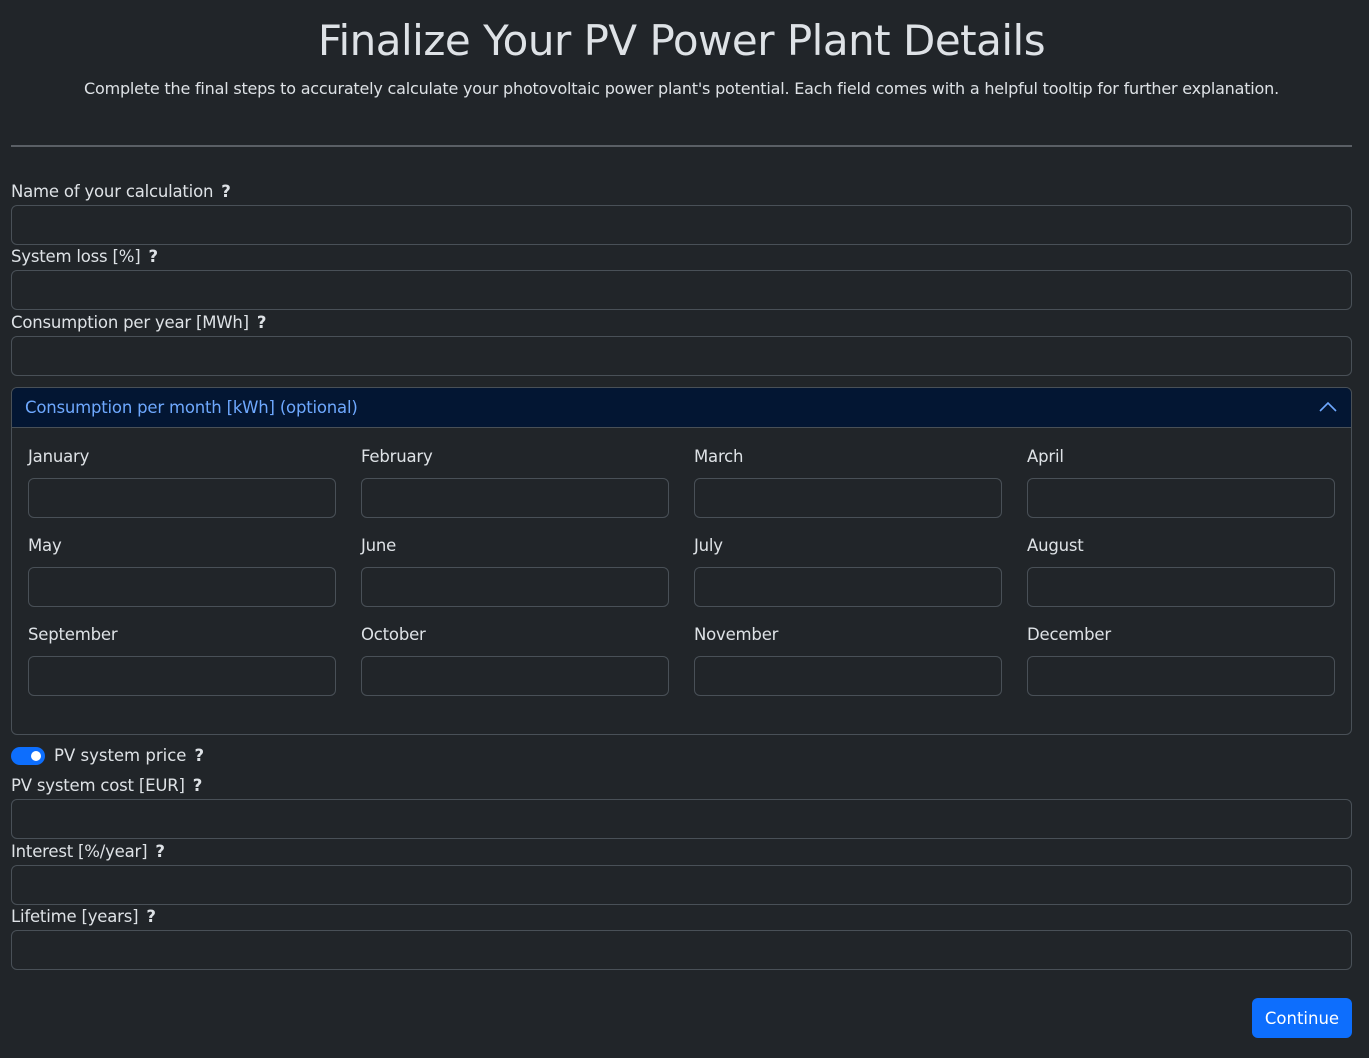 This screenshot has height=1058, width=1369. What do you see at coordinates (1181, 587) in the screenshot?
I see `month-input-august` at bounding box center [1181, 587].